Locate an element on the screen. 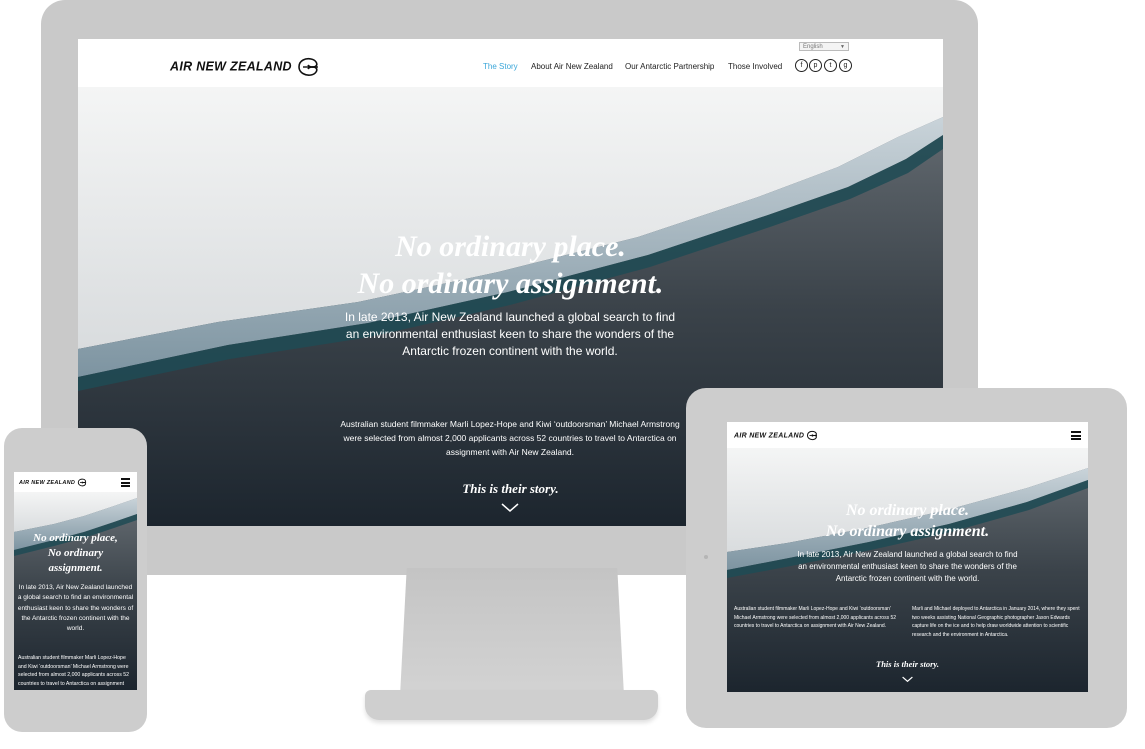 This screenshot has width=1145, height=749. tablet-logo: AIR NEW ZEALAND is located at coordinates (776, 435).